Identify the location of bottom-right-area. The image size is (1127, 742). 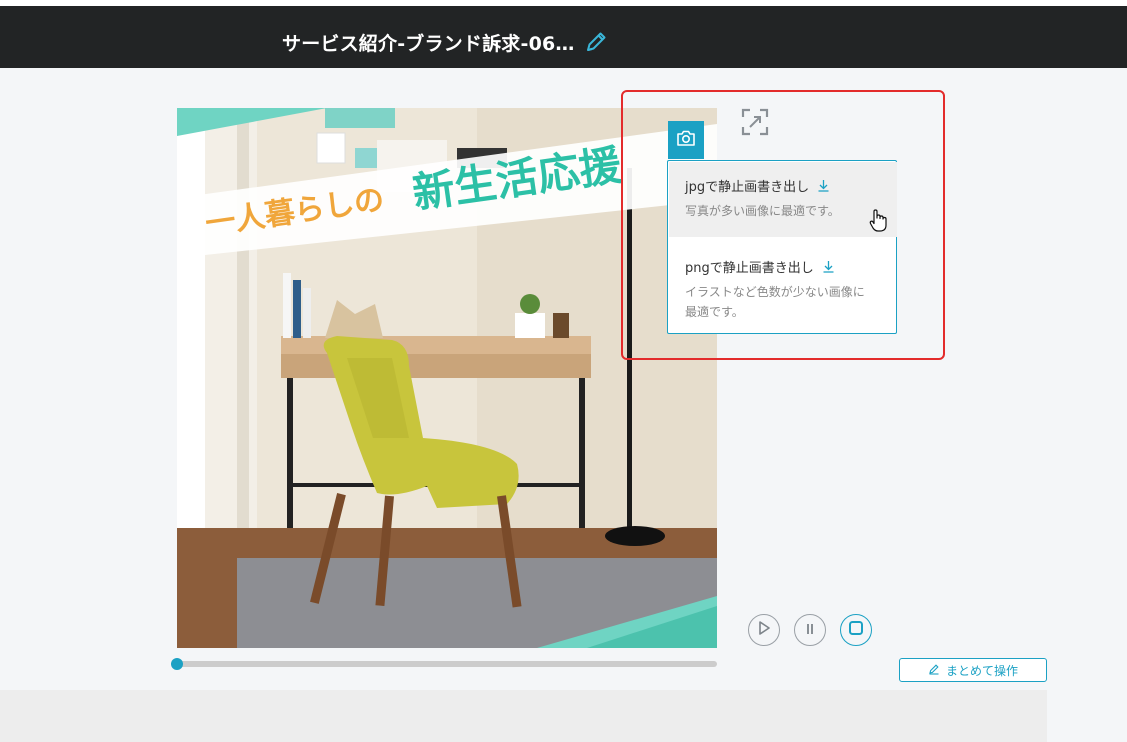
(1087, 716).